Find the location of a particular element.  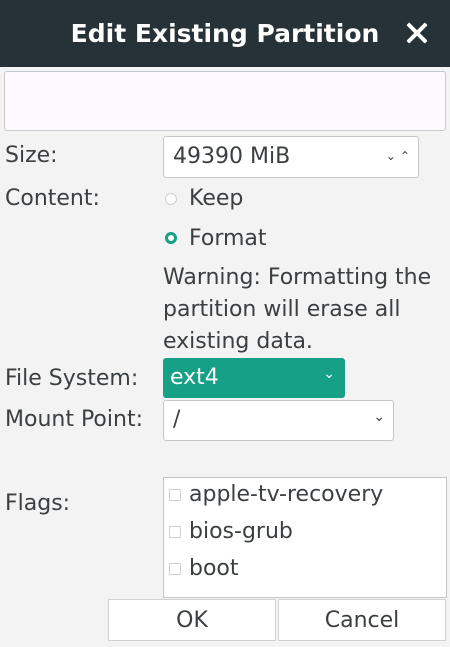

flag-label: bios-grub is located at coordinates (241, 531).